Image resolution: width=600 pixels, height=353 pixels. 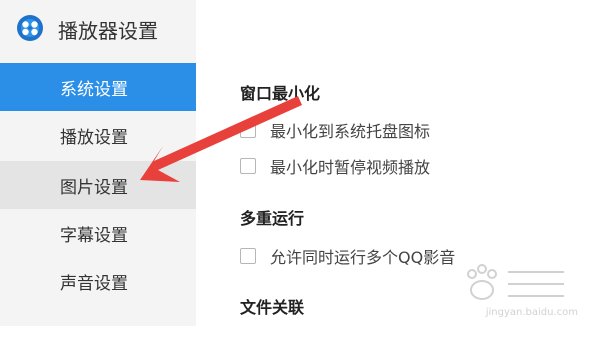 What do you see at coordinates (531, 312) in the screenshot?
I see `watermark-url: jingyan.baidu.com` at bounding box center [531, 312].